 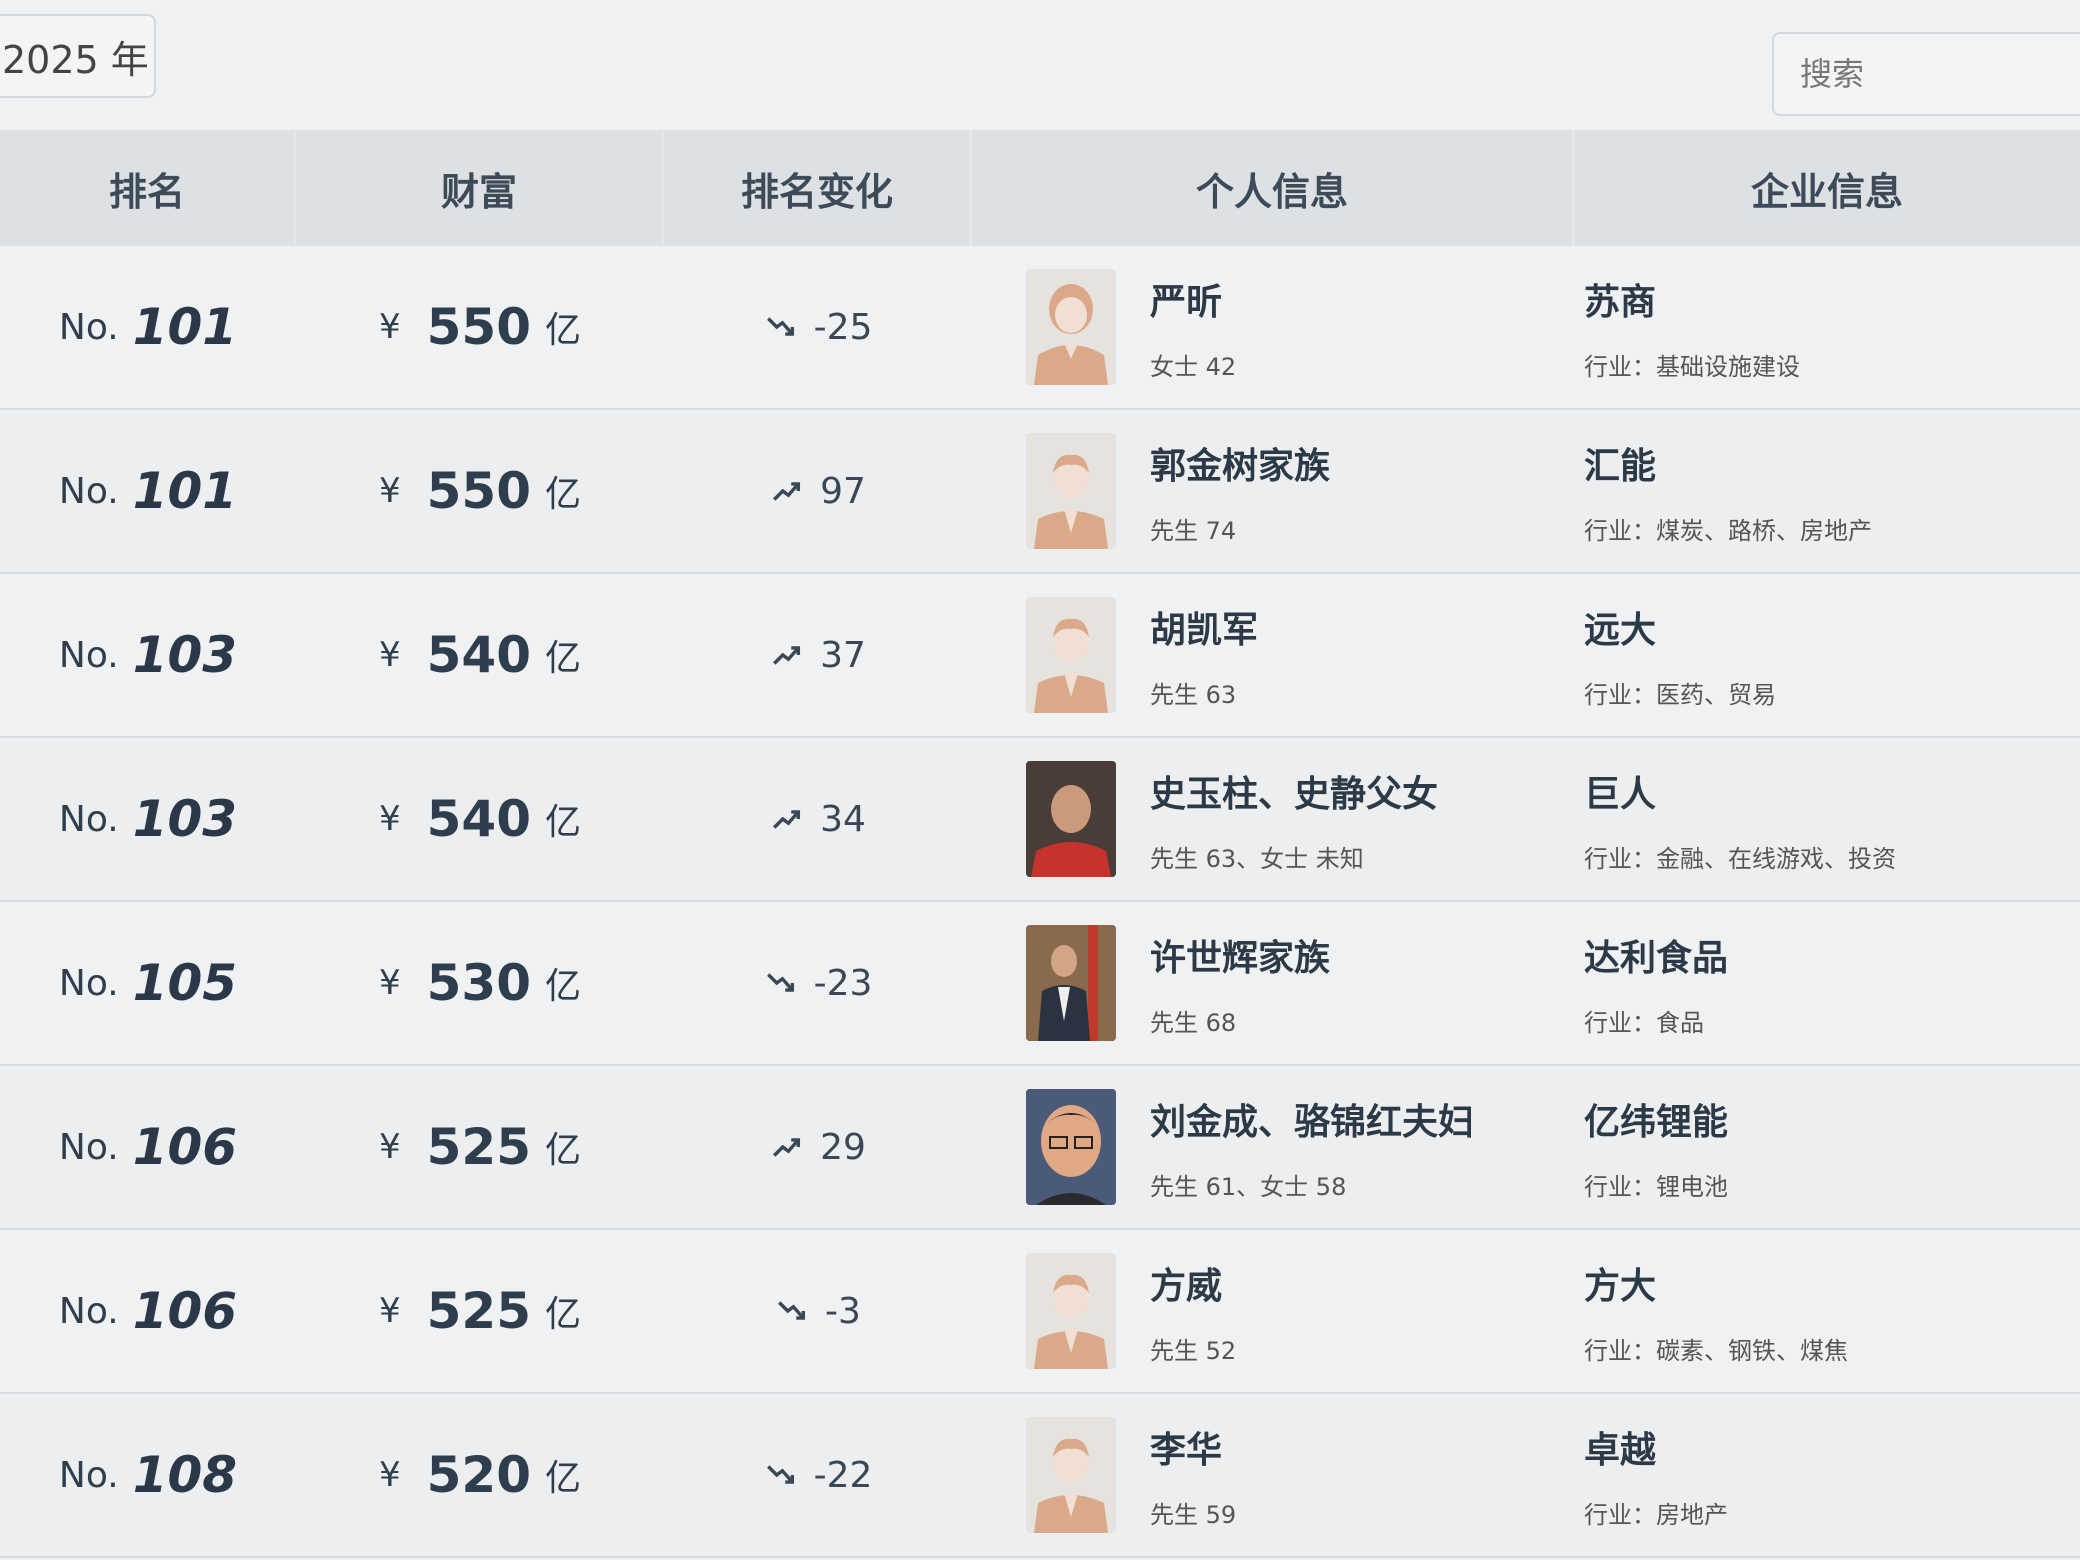 I want to click on table-row: No. 101 ¥550 亿 97 郭金树家族 先生 74 汇能 行业：煤炭、路桥、房地产, so click(x=1040, y=492).